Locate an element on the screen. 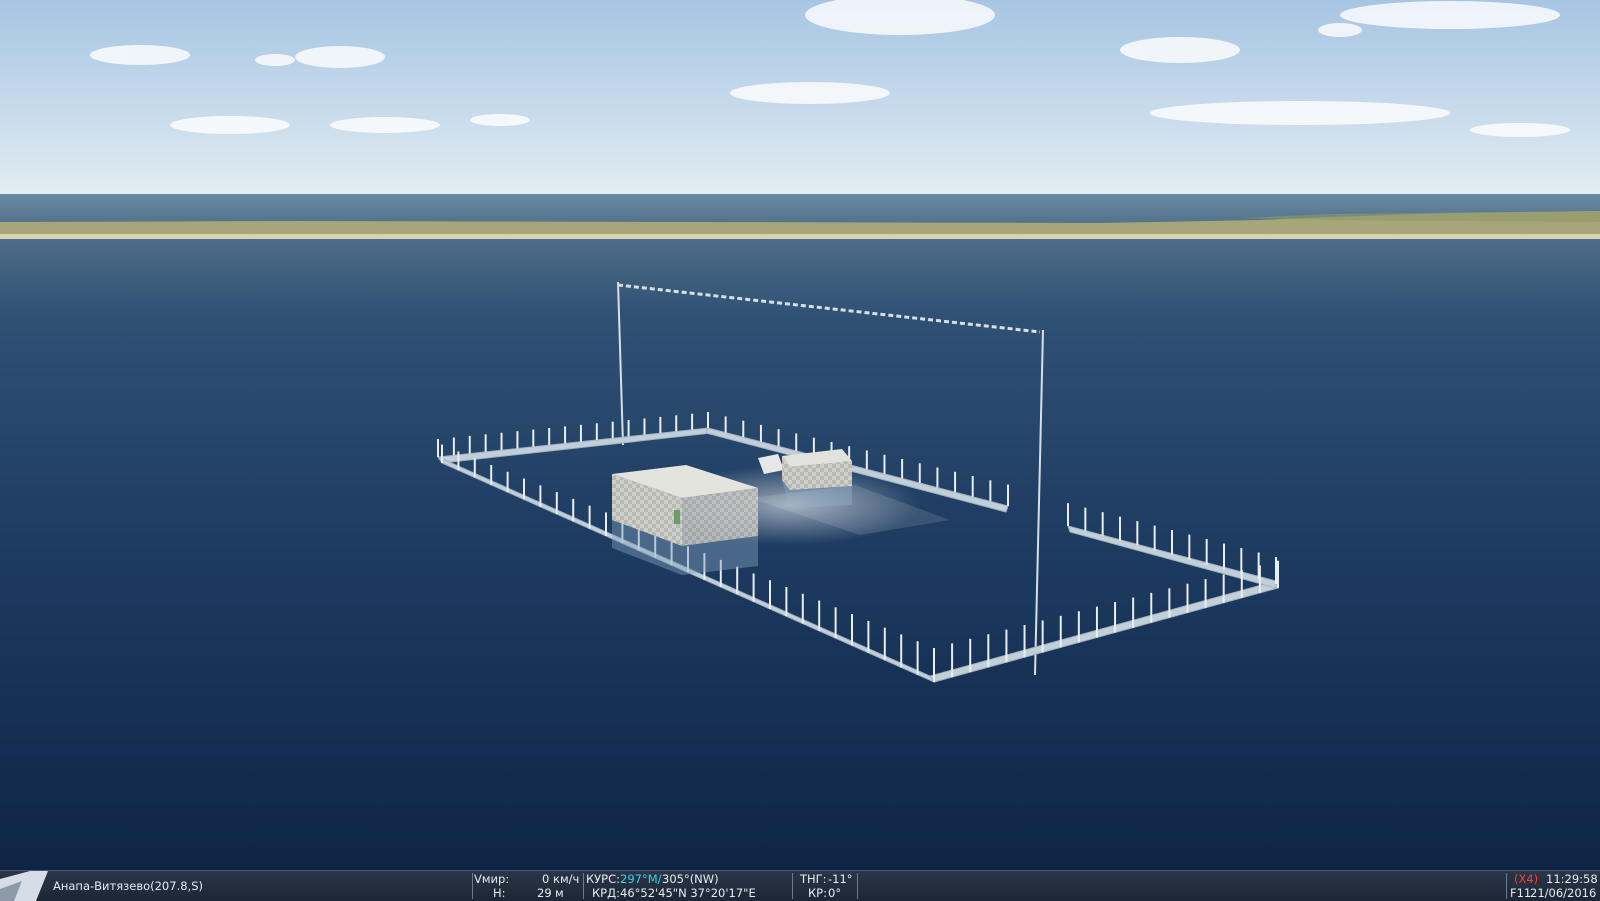 The height and width of the screenshot is (901, 1600). coordinates-value: 46°52'45"N 37°20'17"E is located at coordinates (688, 893).